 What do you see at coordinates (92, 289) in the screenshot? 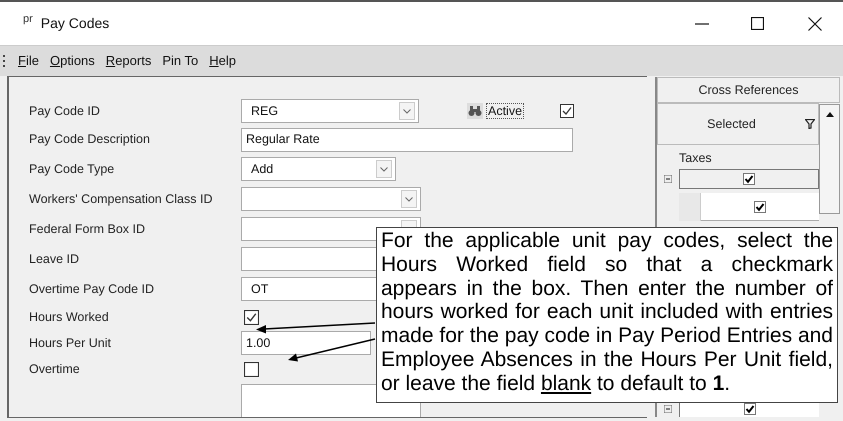
I see `field-label: Overtime Pay Code ID` at bounding box center [92, 289].